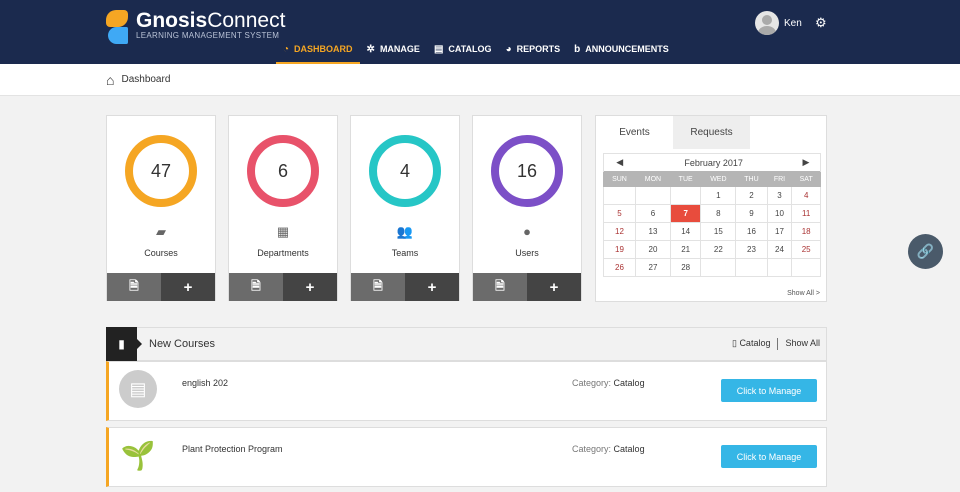 Image resolution: width=960 pixels, height=492 pixels. What do you see at coordinates (718, 231) in the screenshot?
I see `calendar-day: 15` at bounding box center [718, 231].